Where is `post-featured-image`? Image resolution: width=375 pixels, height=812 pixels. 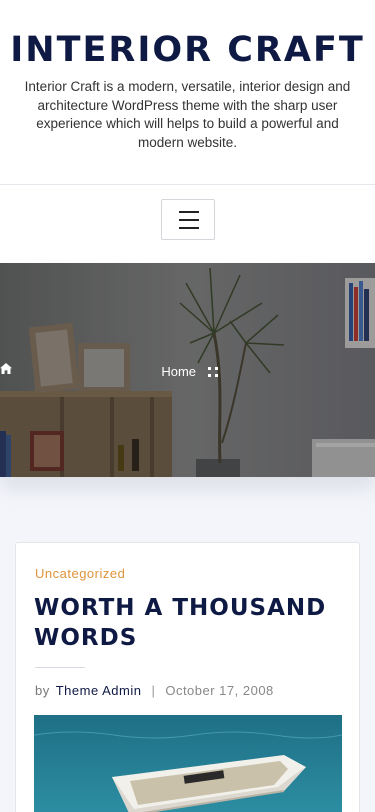
post-featured-image is located at coordinates (188, 763).